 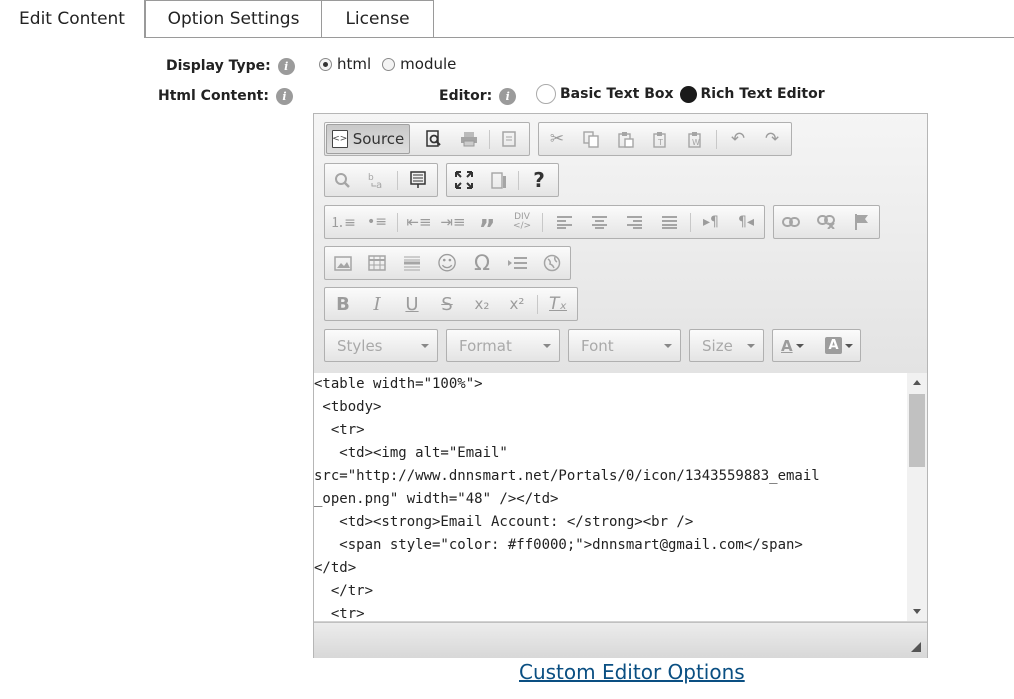 What do you see at coordinates (792, 345) in the screenshot?
I see `text-color-button: A` at bounding box center [792, 345].